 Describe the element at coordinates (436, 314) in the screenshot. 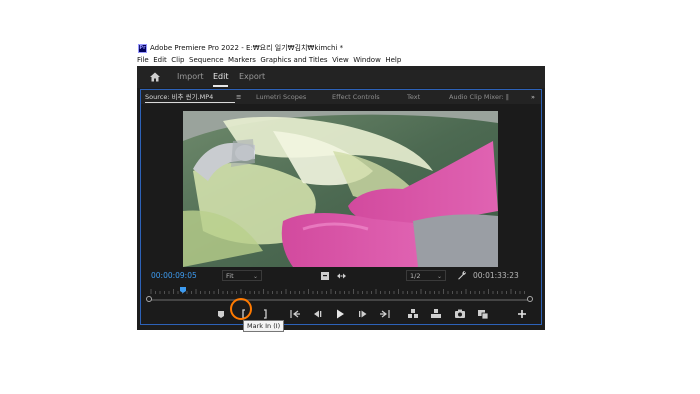

I see `overwrite-icon` at that location.